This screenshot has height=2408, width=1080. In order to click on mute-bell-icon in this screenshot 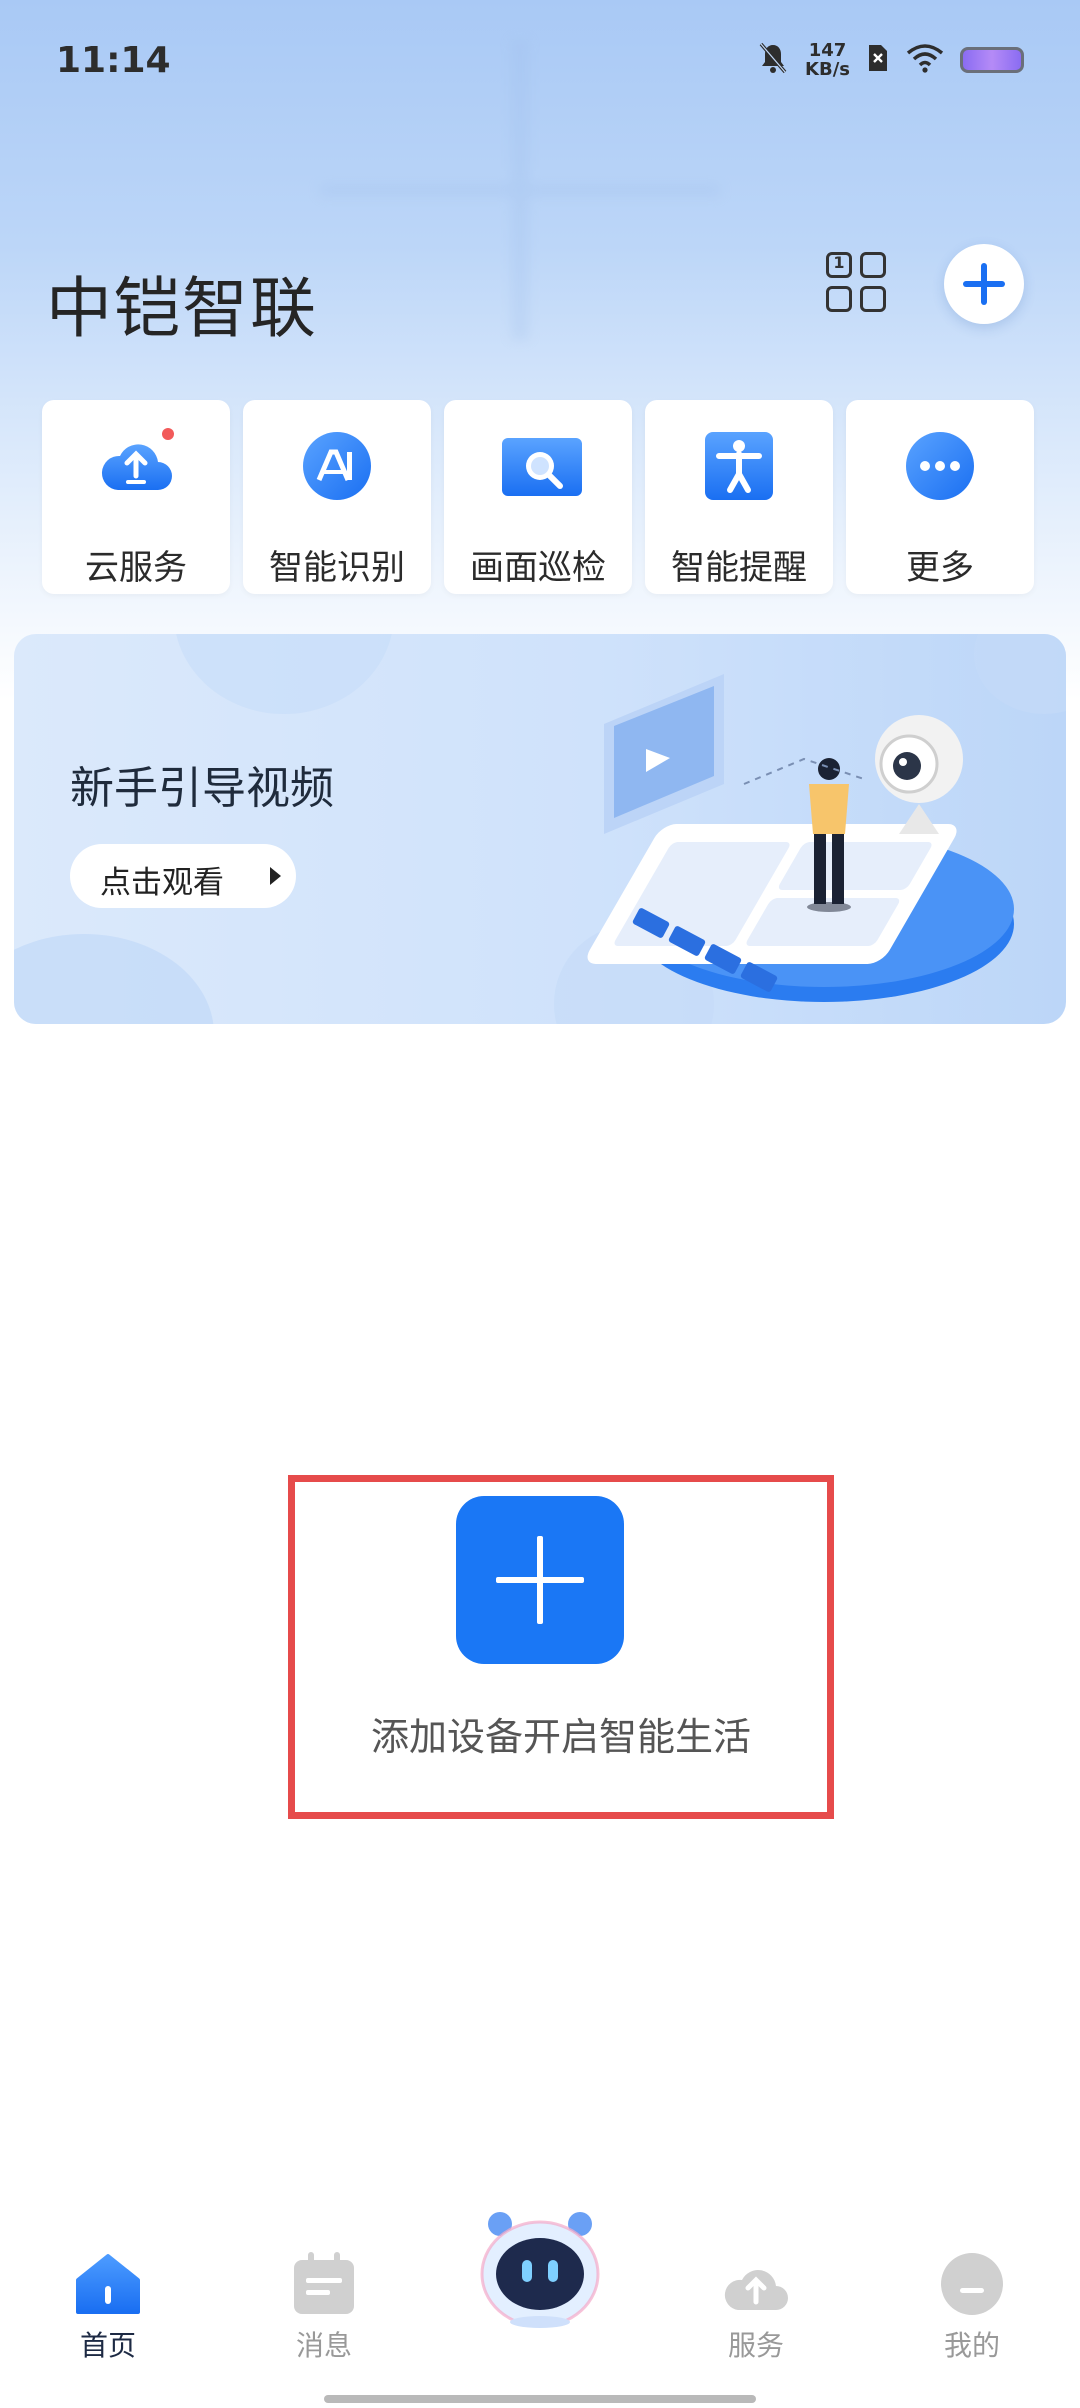, I will do `click(773, 60)`.